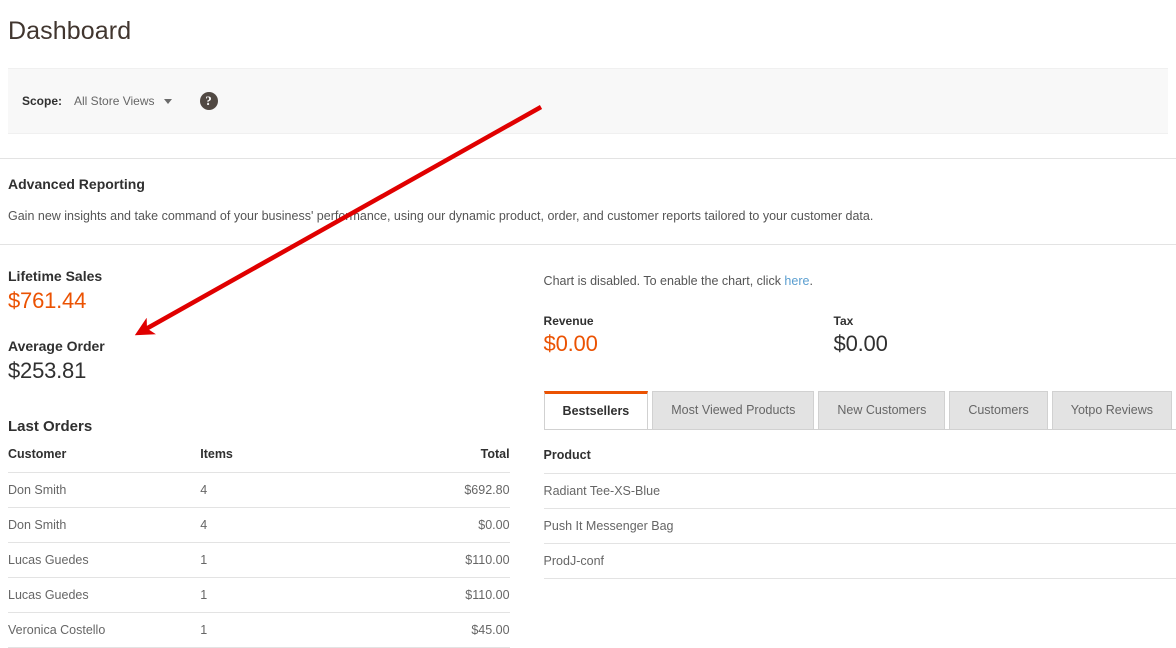 This screenshot has height=648, width=1176. I want to click on lifetime-sales-block: Lifetime Sales $761.44, so click(259, 291).